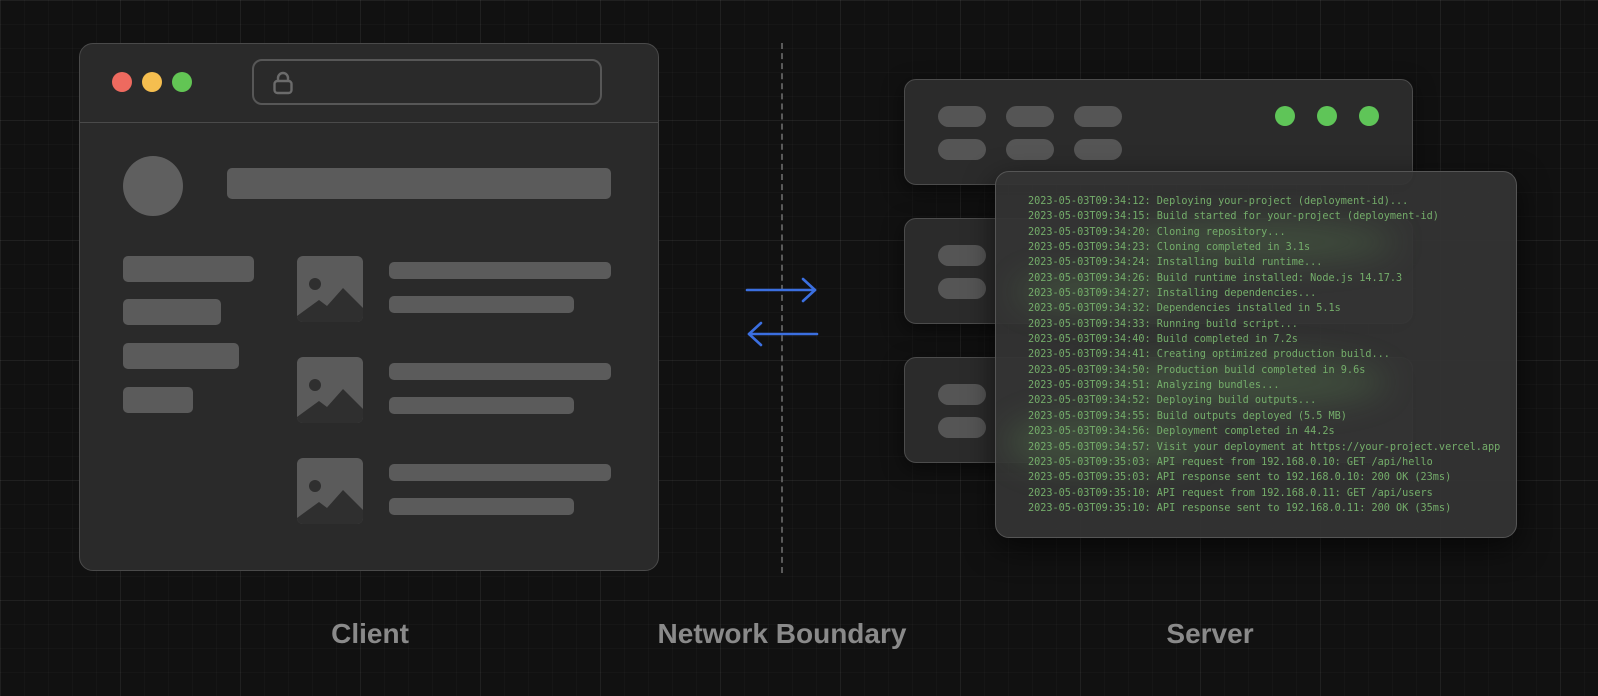  What do you see at coordinates (427, 82) in the screenshot?
I see `address-bar` at bounding box center [427, 82].